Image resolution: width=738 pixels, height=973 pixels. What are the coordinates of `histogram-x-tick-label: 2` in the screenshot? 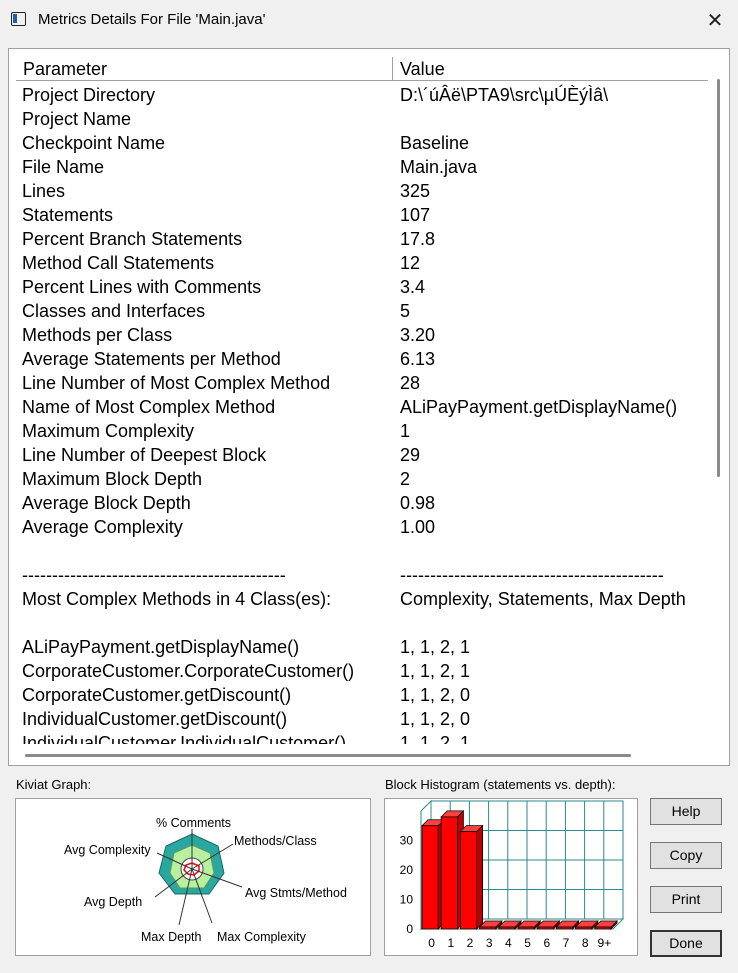 It's located at (470, 943).